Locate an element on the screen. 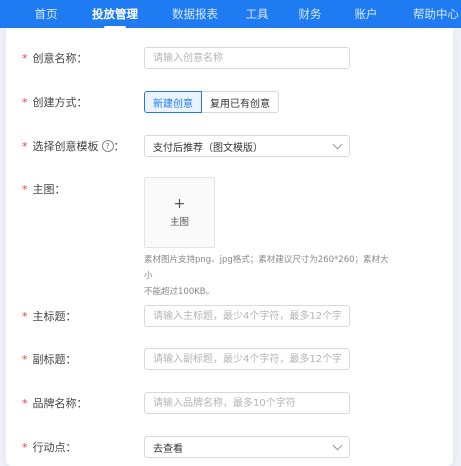  plus-icon: + is located at coordinates (179, 204).